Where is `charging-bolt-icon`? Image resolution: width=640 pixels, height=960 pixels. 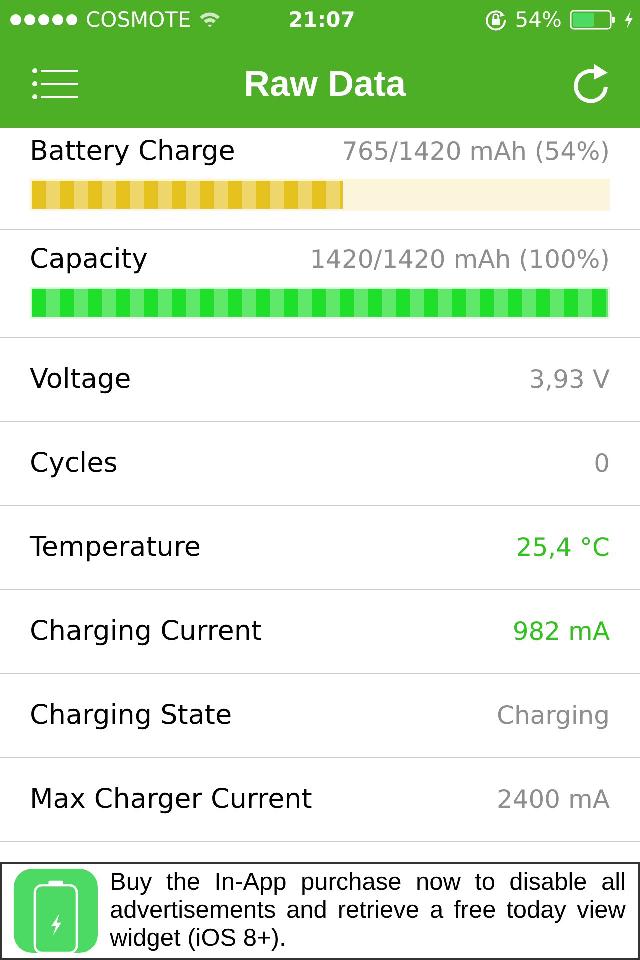
charging-bolt-icon is located at coordinates (629, 20).